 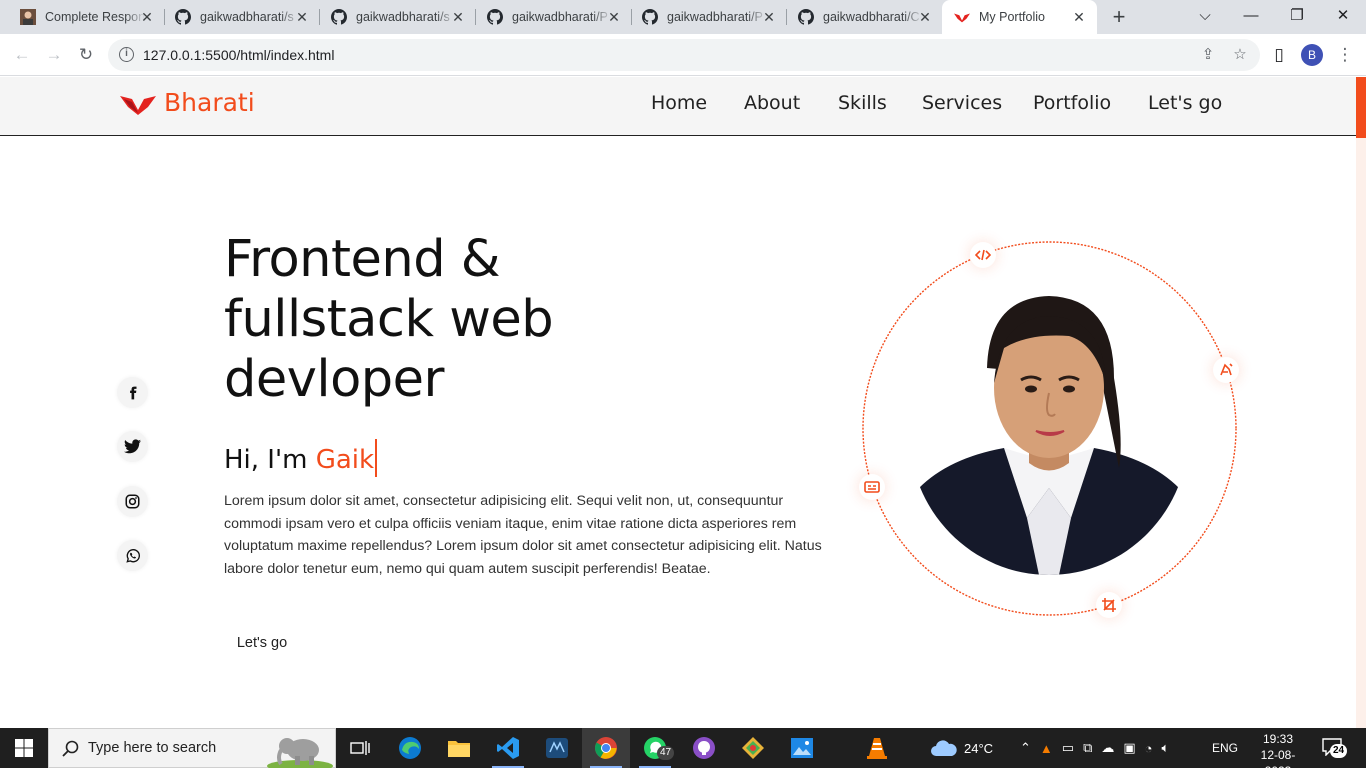 What do you see at coordinates (1119, 17) in the screenshot?
I see `new-tab-icon: +` at bounding box center [1119, 17].